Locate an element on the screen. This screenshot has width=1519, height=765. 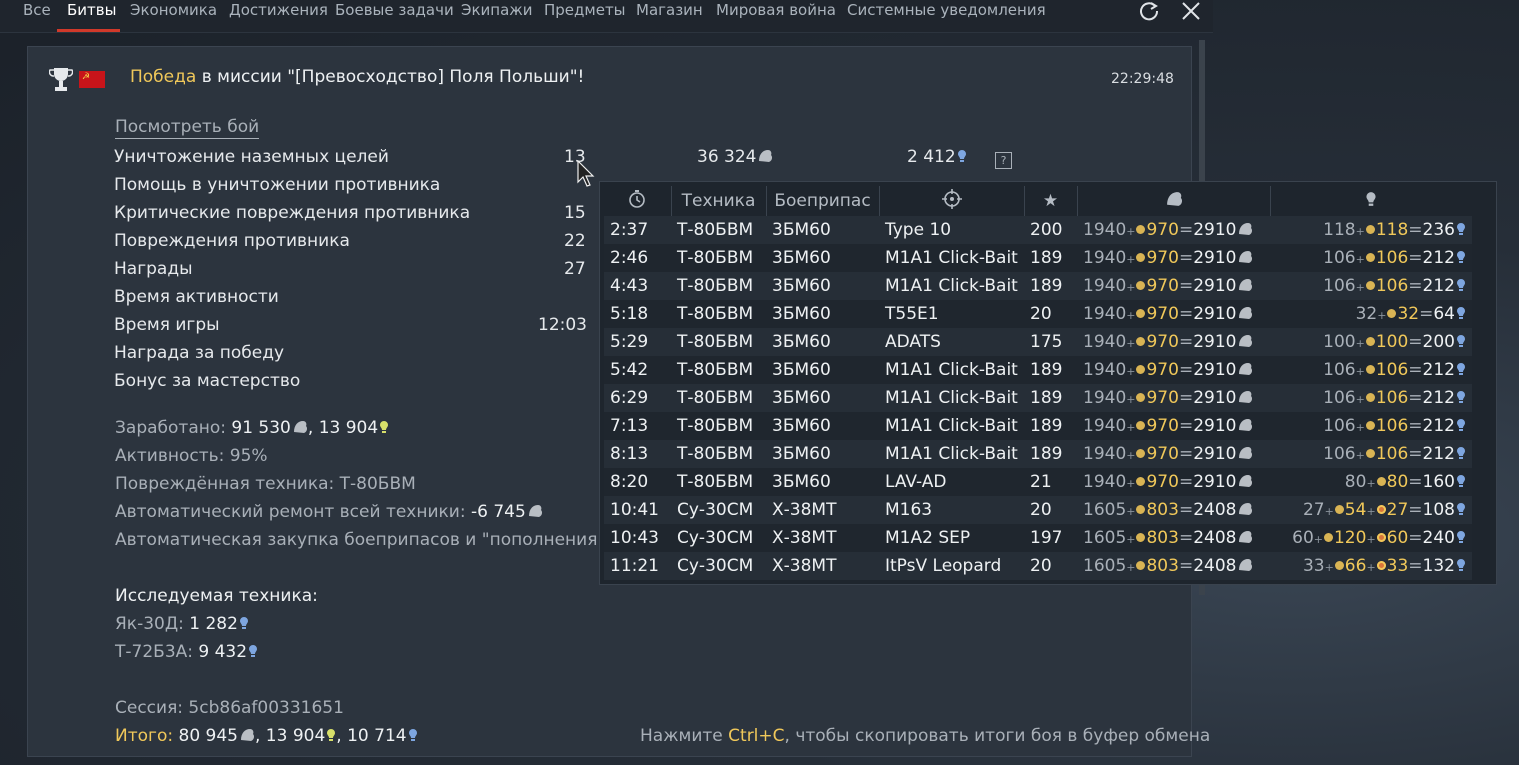
cell-time: 11:21 is located at coordinates (637, 566).